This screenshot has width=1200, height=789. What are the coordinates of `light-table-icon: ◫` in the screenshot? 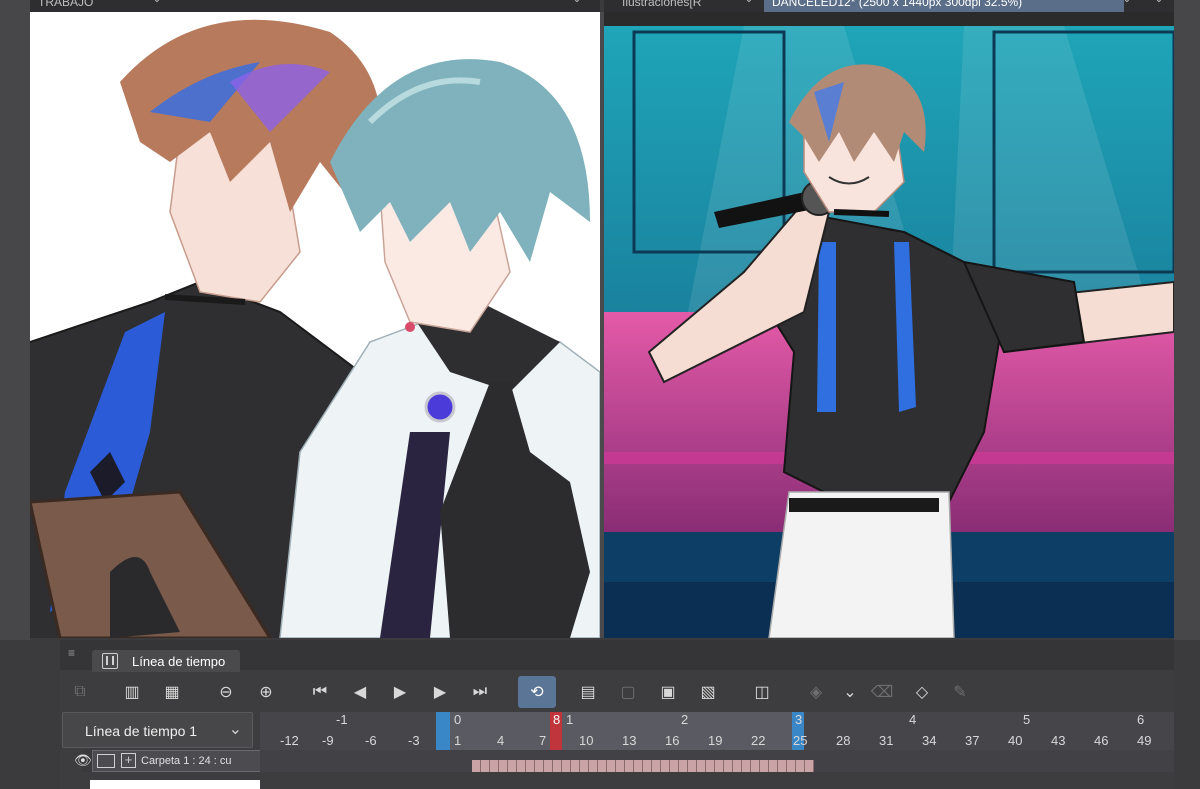 It's located at (762, 692).